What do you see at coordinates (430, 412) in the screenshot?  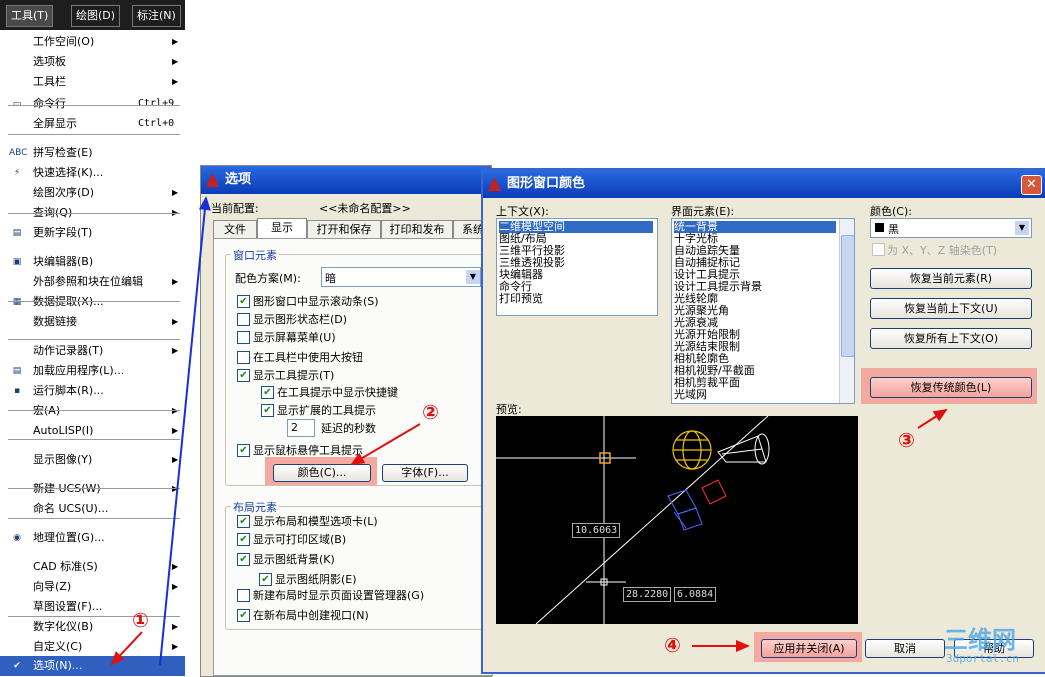 I see `step-2-marker: ②` at bounding box center [430, 412].